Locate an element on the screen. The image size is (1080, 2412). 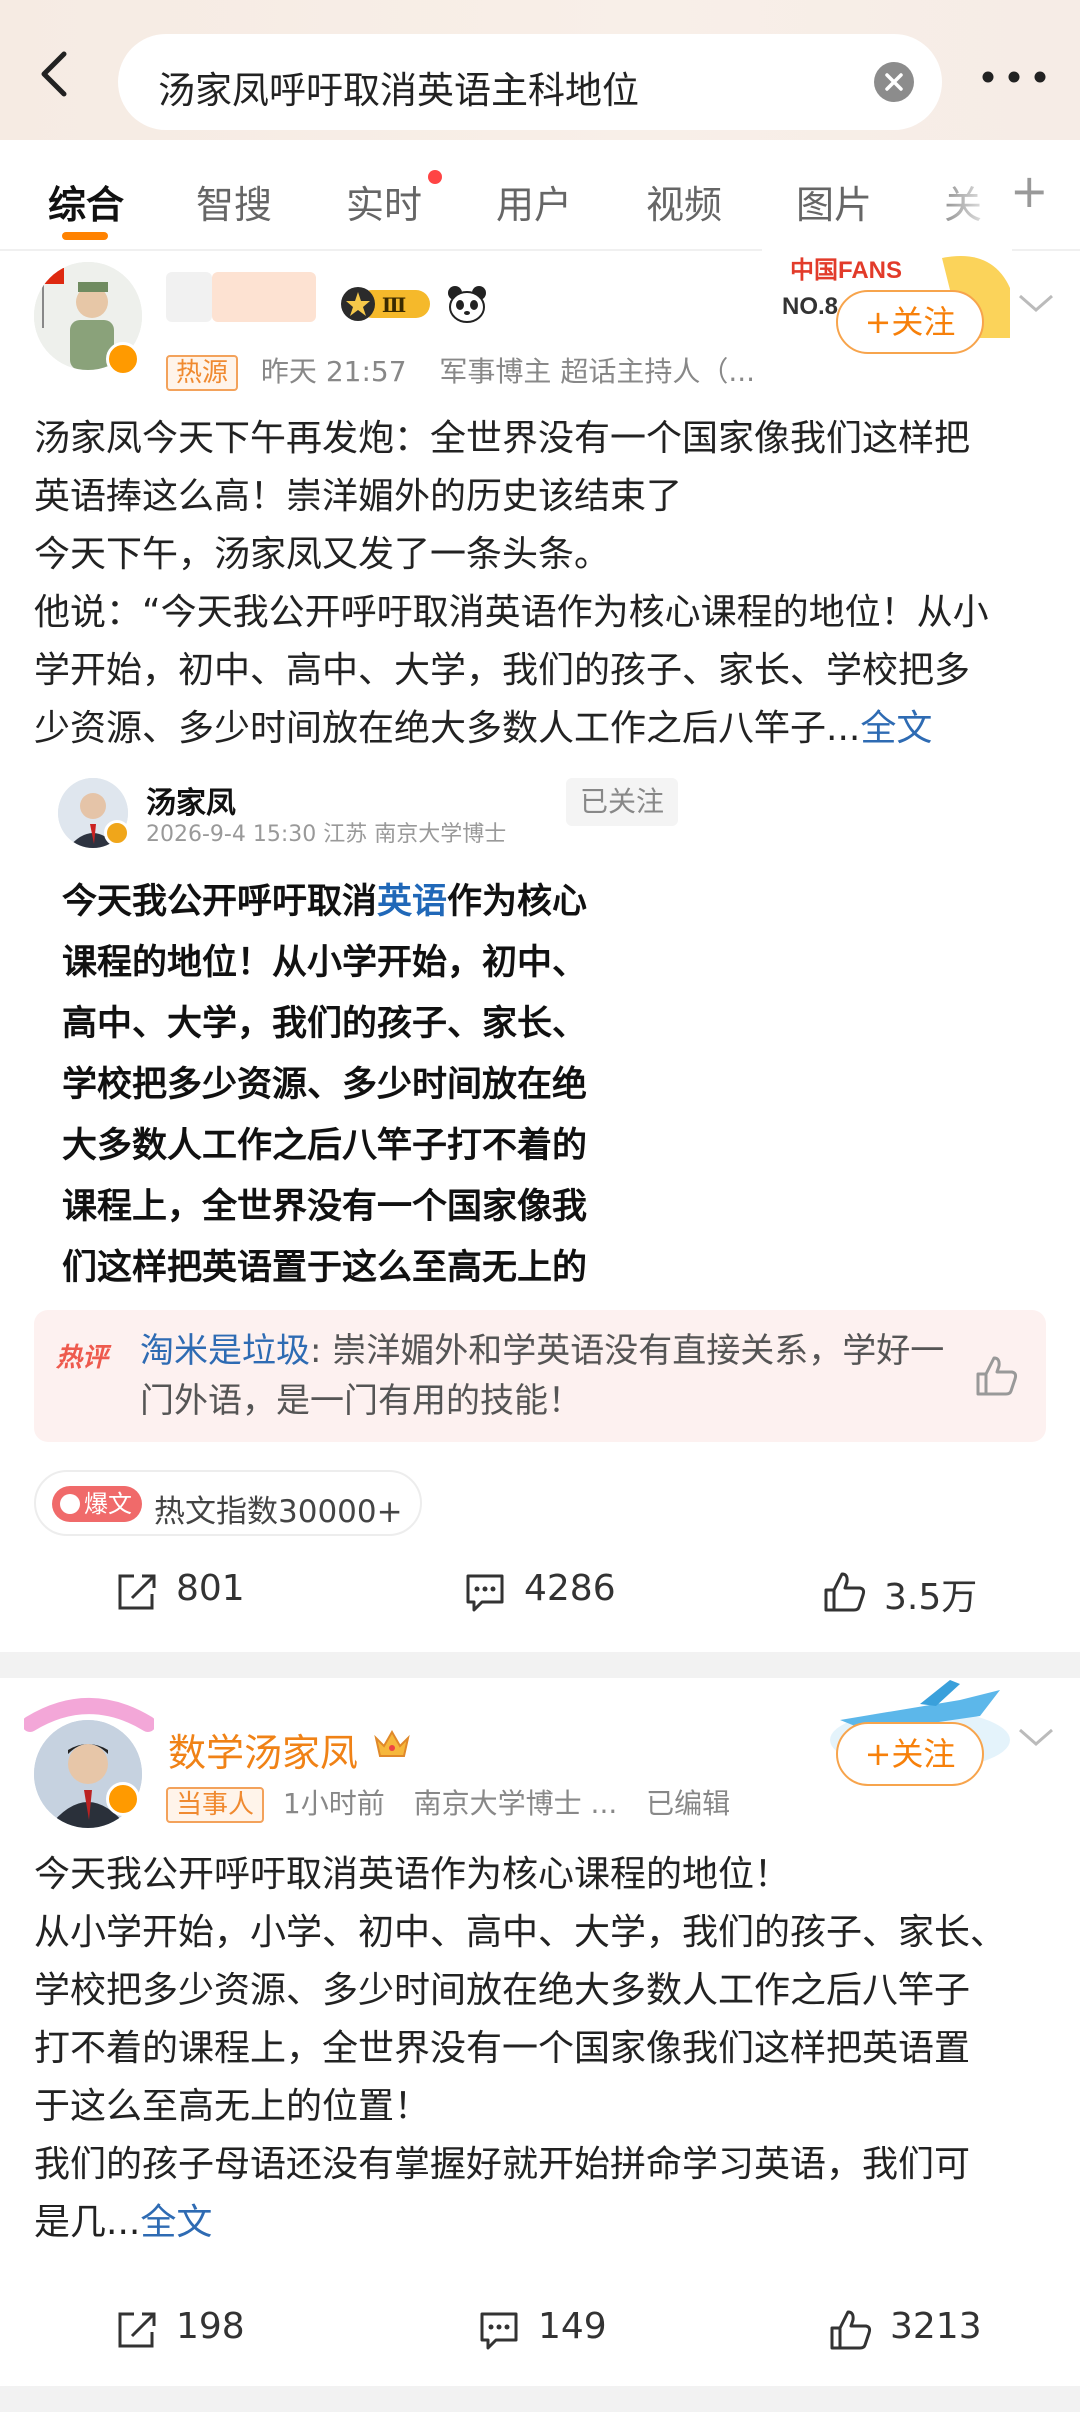
post-text-line: 今天我公开呼吁取消英语作为核心课程的地位！ is located at coordinates (412, 1874).